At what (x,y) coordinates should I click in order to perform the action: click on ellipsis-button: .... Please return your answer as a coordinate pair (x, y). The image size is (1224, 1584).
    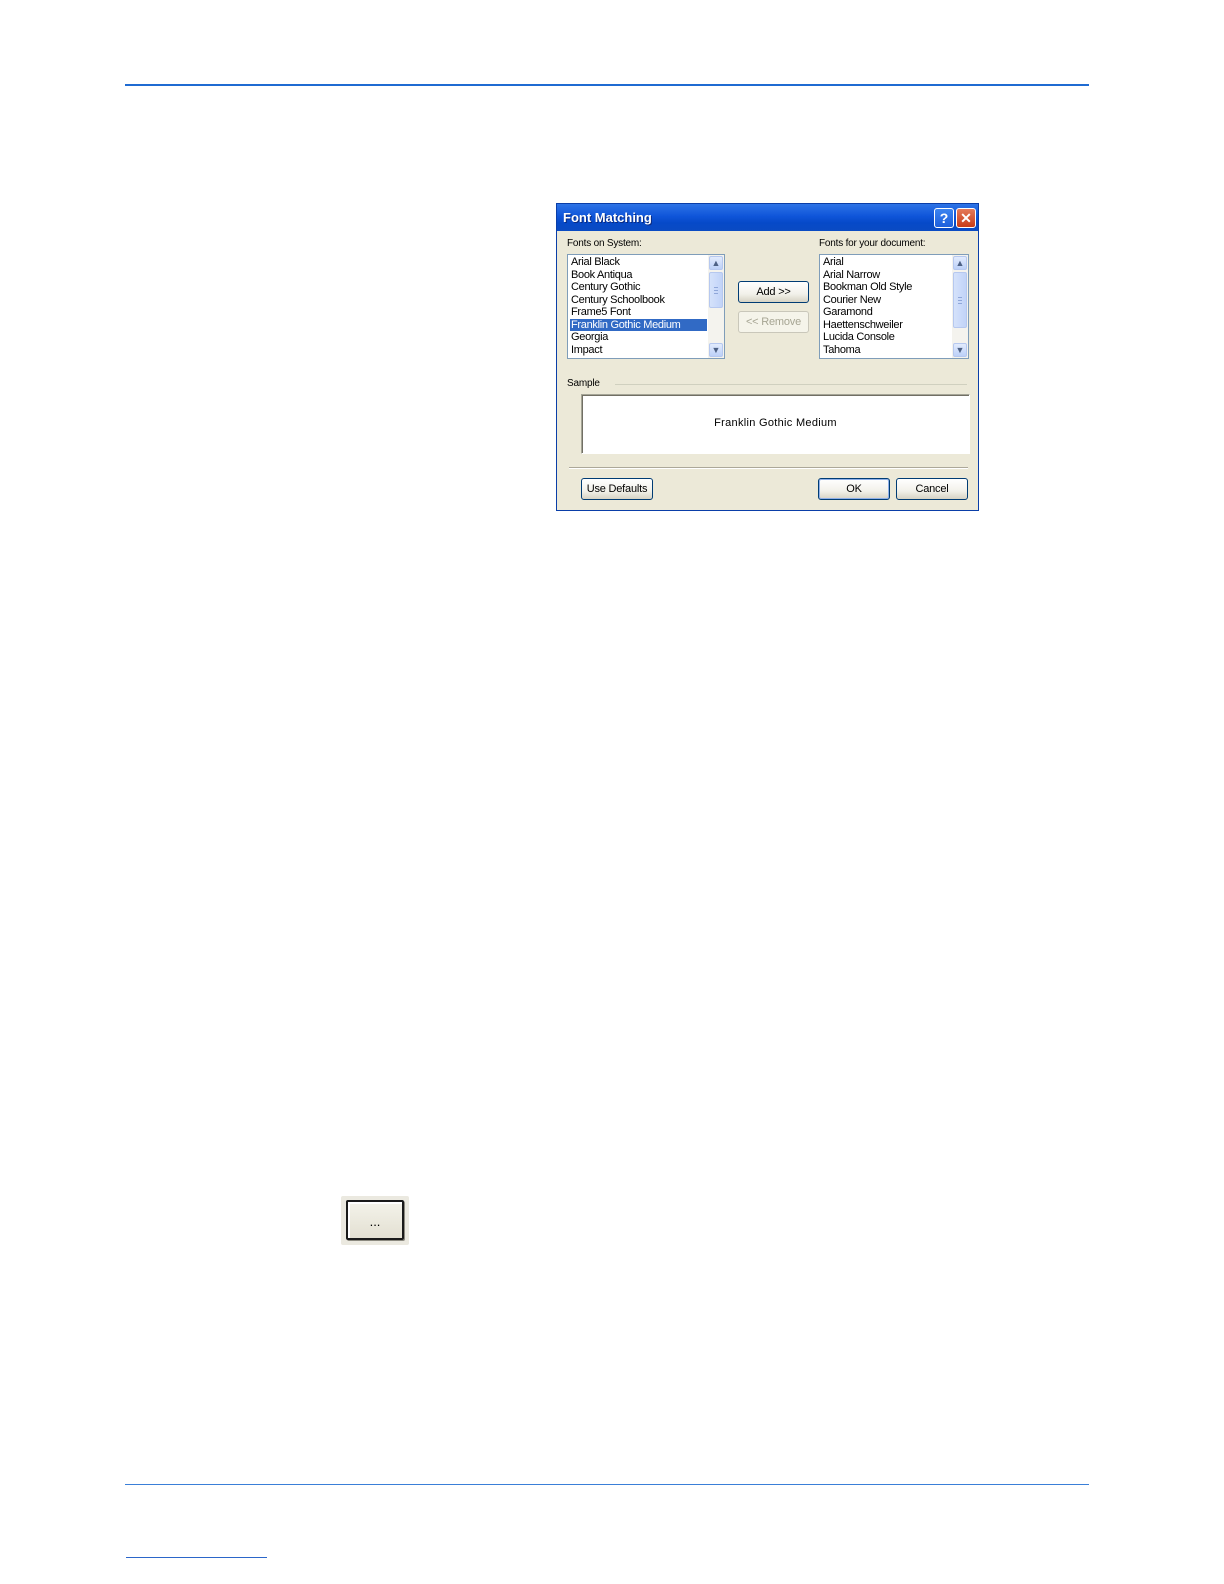
    Looking at the image, I should click on (375, 1220).